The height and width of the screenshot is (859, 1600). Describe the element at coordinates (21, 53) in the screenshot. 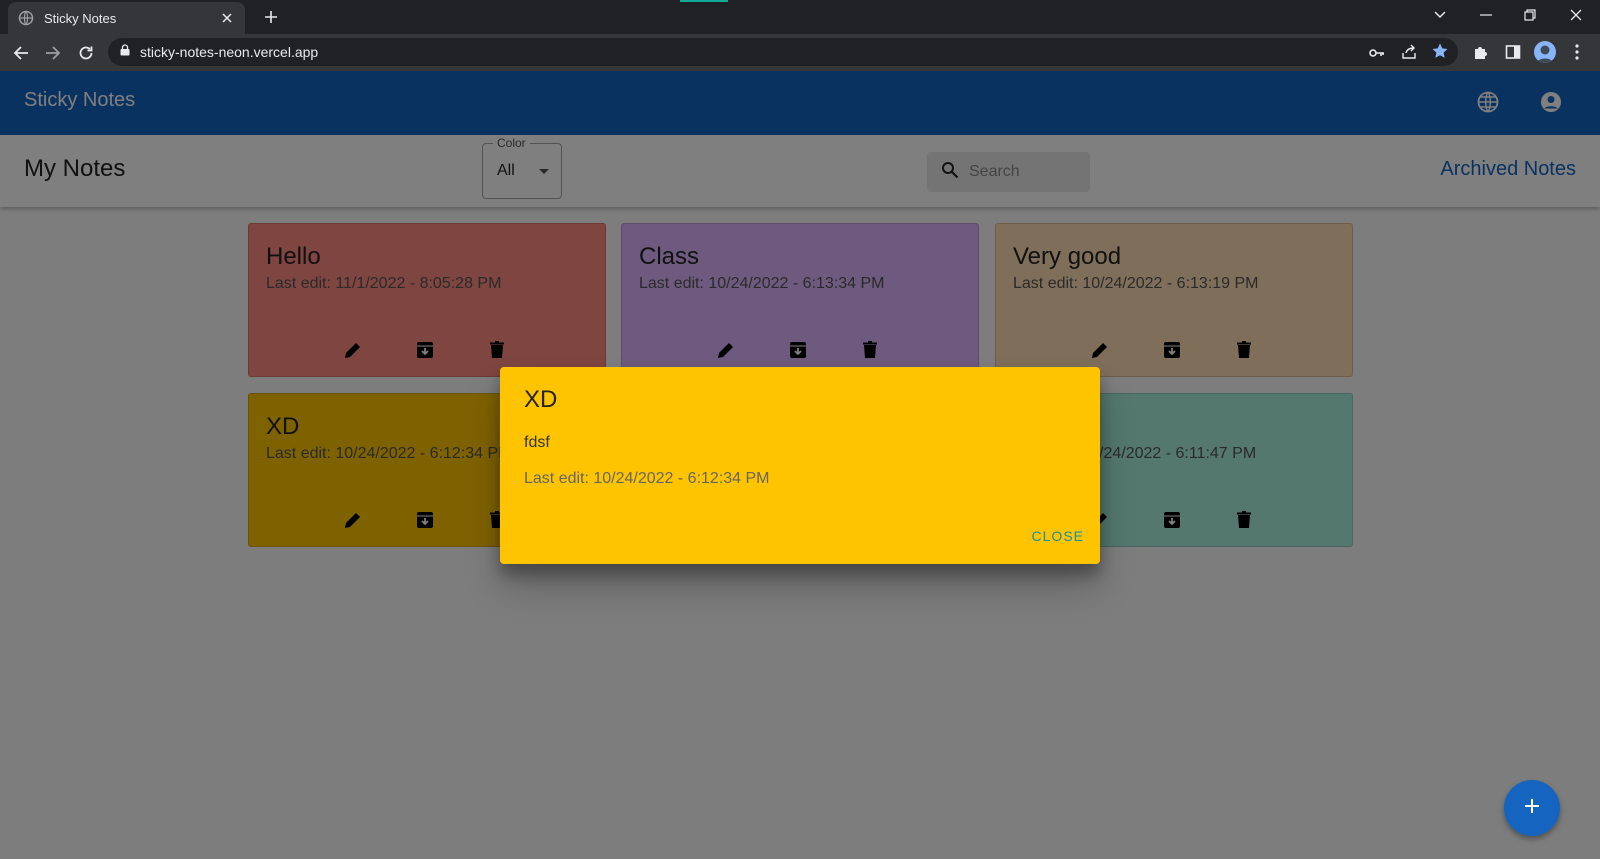

I see `back-arrow-icon` at that location.